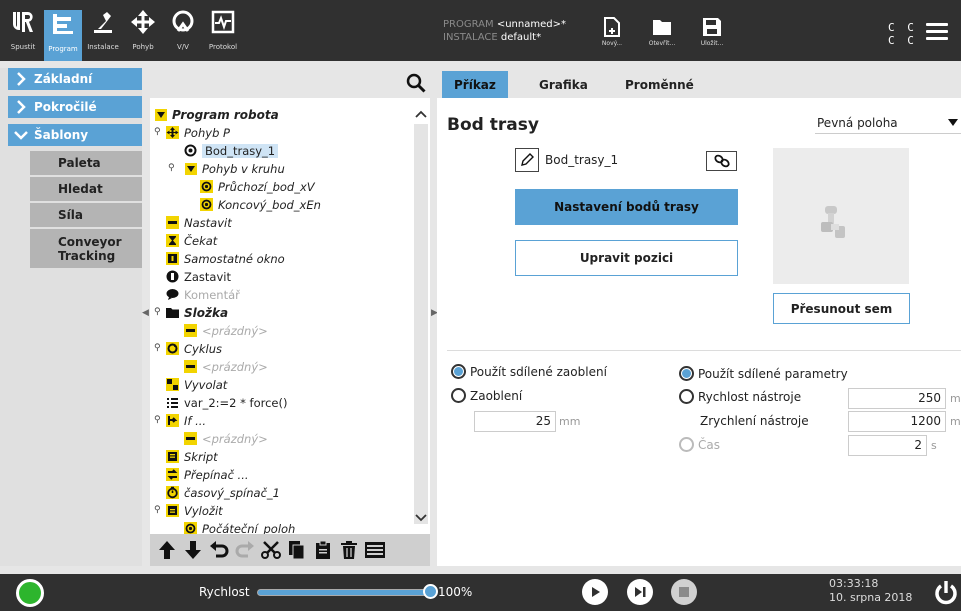 The width and height of the screenshot is (961, 611). I want to click on move-up-button, so click(167, 550).